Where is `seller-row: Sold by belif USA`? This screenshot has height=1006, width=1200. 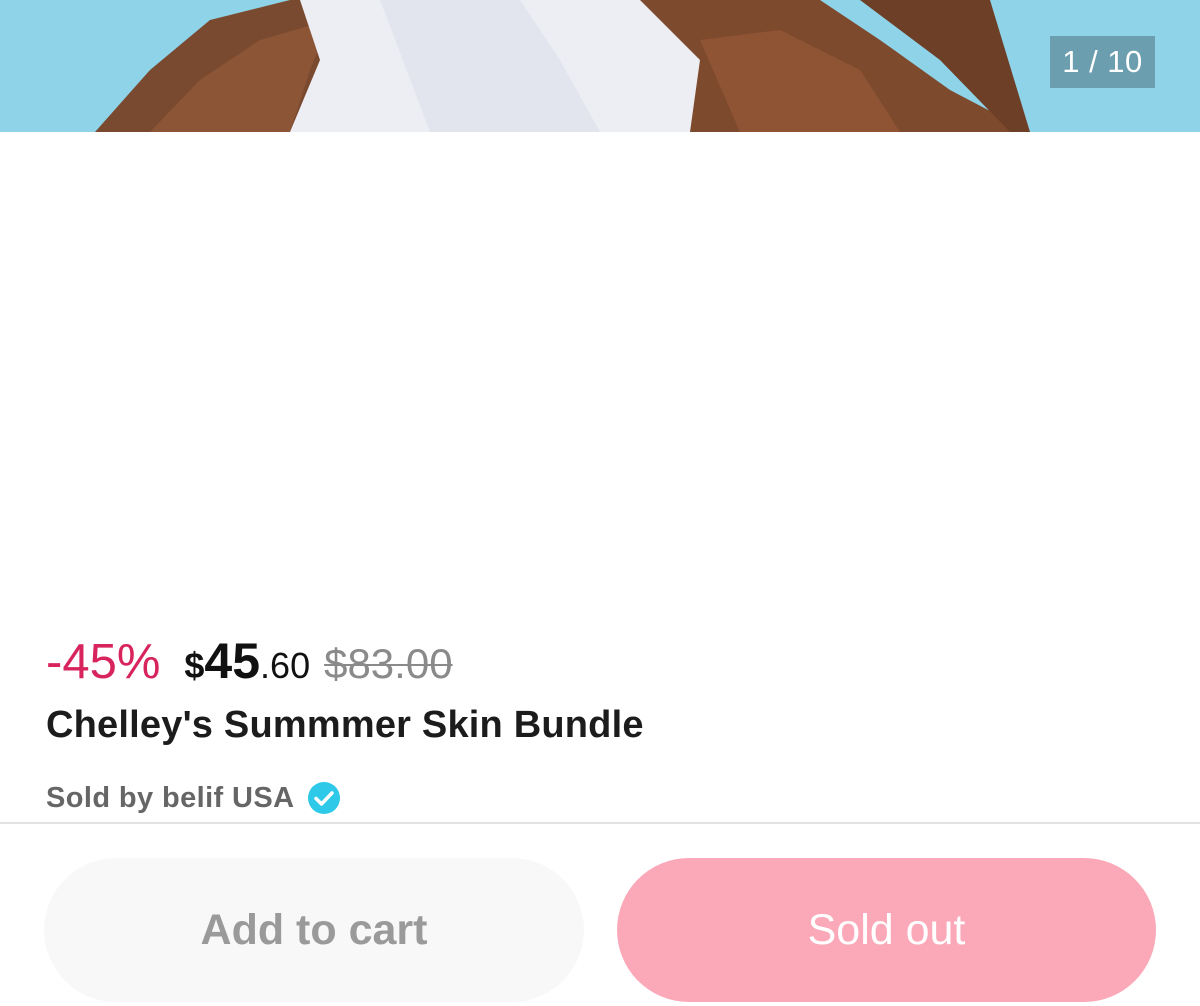
seller-row: Sold by belif USA is located at coordinates (193, 798).